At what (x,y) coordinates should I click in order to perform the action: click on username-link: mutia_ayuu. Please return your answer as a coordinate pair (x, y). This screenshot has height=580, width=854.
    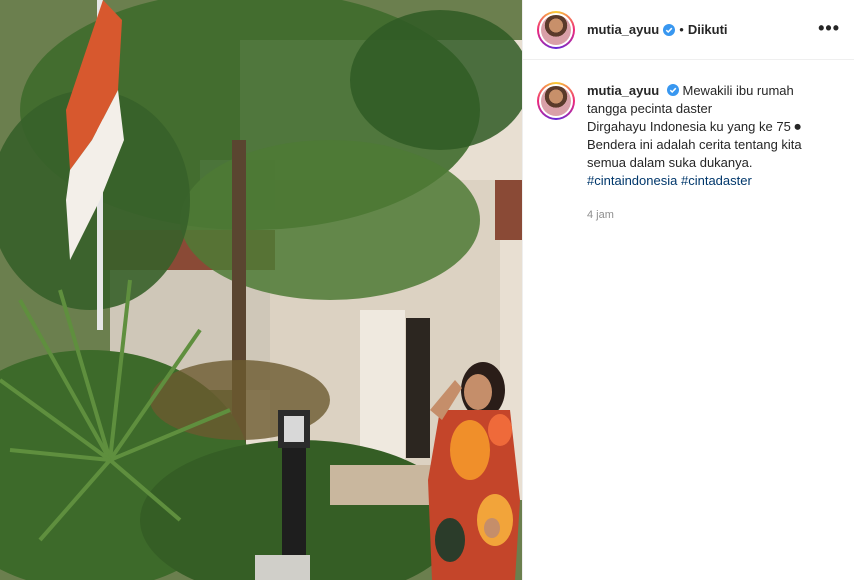
    Looking at the image, I should click on (623, 29).